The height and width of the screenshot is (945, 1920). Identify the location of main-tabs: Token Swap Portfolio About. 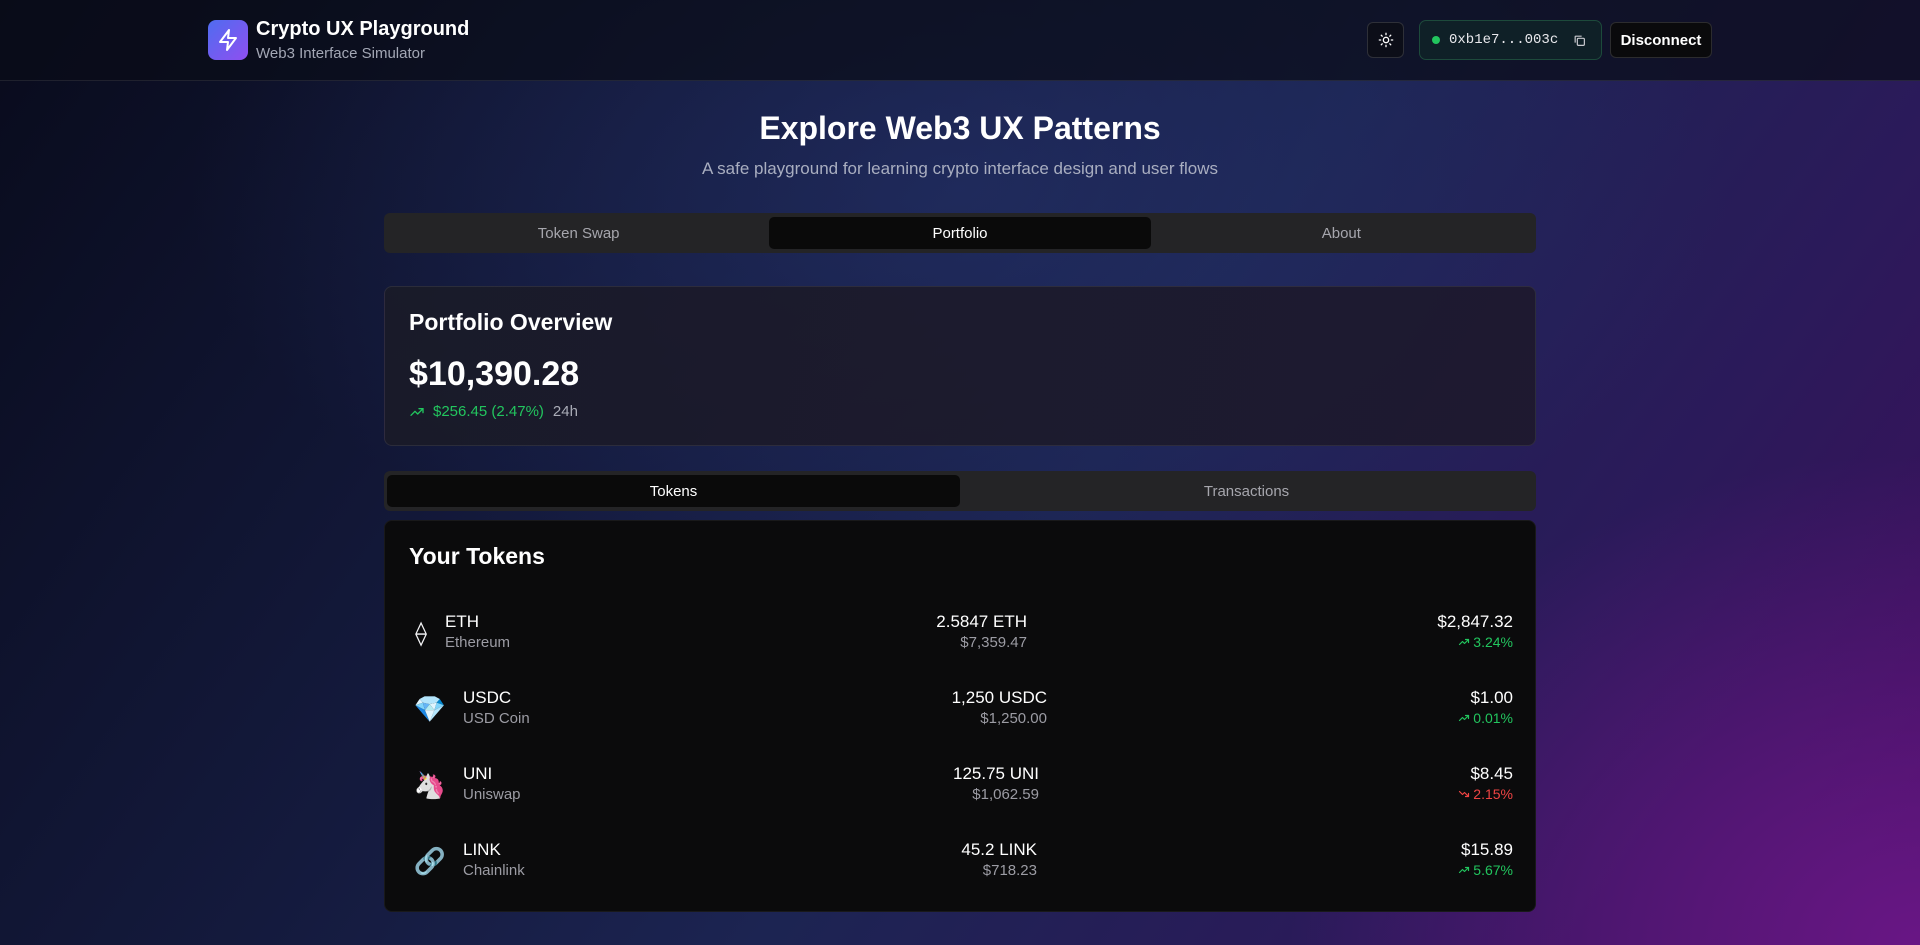
(960, 233).